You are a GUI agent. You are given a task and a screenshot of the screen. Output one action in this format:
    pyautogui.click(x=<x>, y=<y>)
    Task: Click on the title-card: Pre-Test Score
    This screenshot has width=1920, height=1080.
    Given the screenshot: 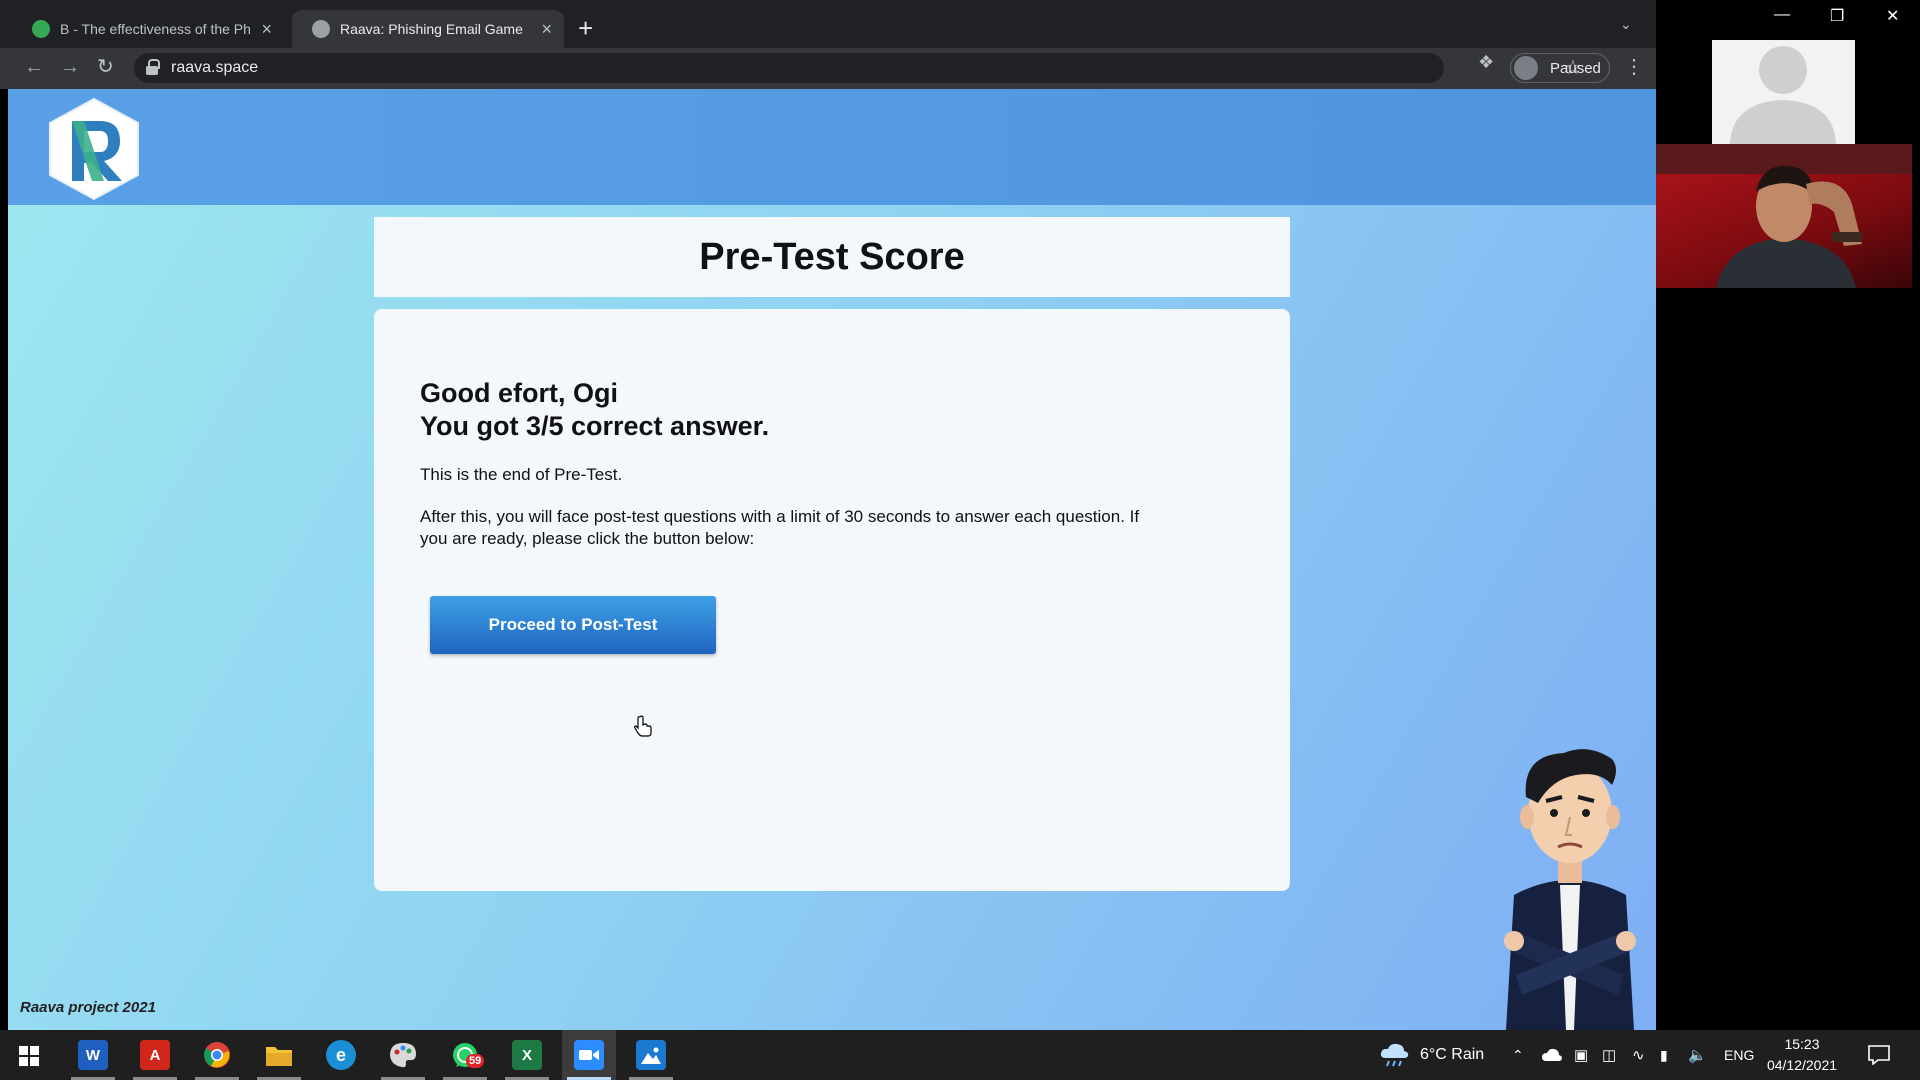 What is the action you would take?
    pyautogui.click(x=832, y=257)
    